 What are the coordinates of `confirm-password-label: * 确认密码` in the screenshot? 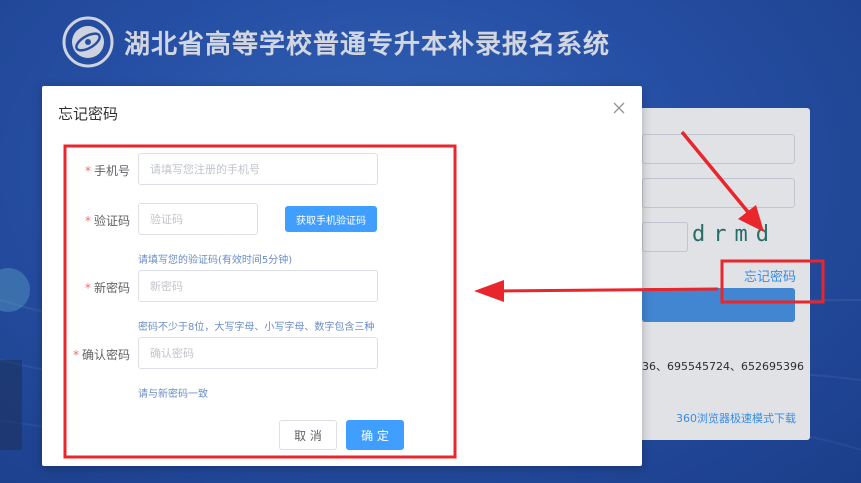 It's located at (101, 355).